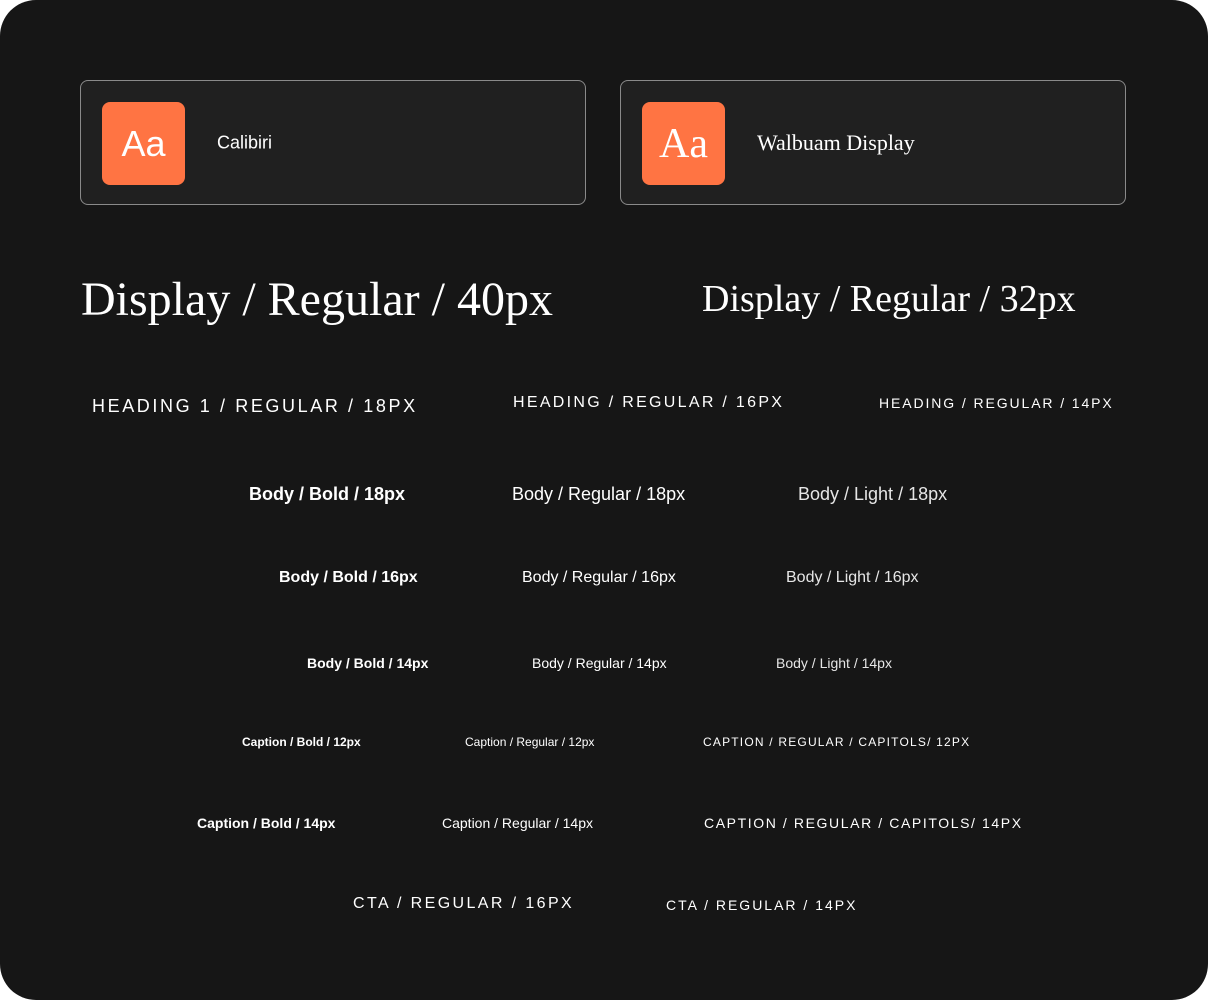 This screenshot has height=1000, width=1208. What do you see at coordinates (762, 905) in the screenshot?
I see `cta-14-sample: CTA / REGULAR / 14PX` at bounding box center [762, 905].